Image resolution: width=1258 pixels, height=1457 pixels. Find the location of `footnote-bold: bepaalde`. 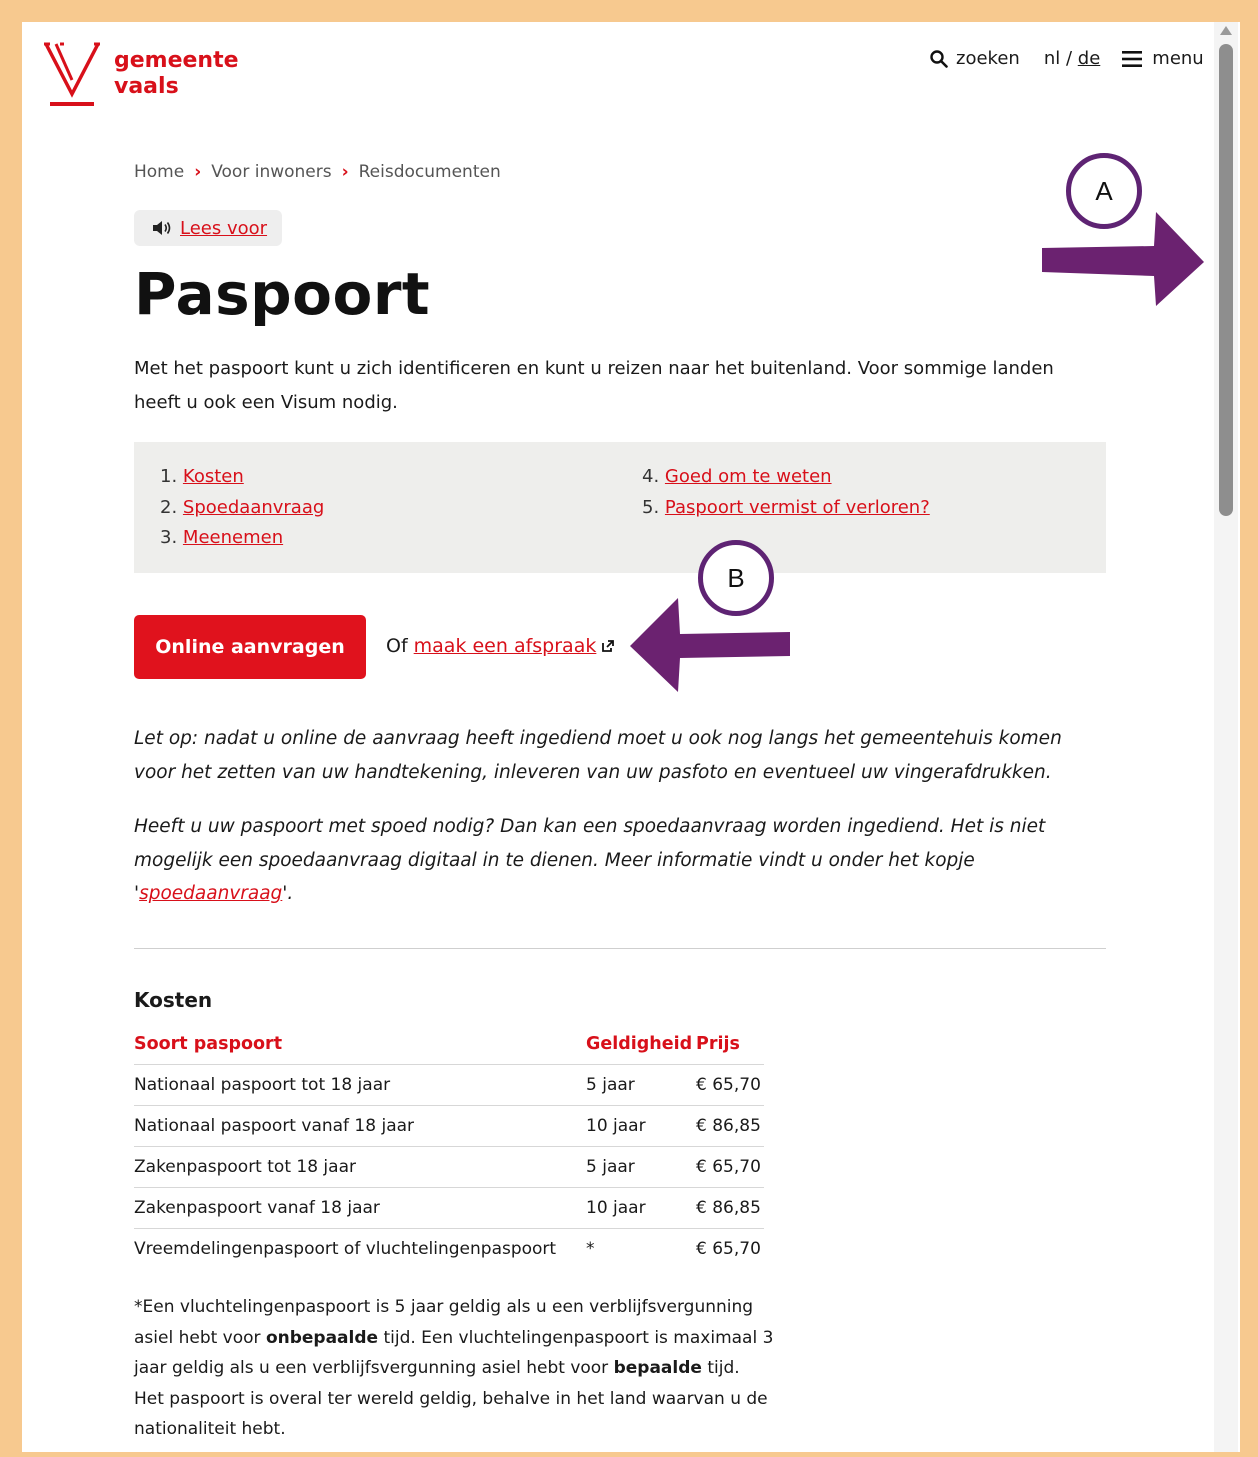

footnote-bold: bepaalde is located at coordinates (657, 1368).